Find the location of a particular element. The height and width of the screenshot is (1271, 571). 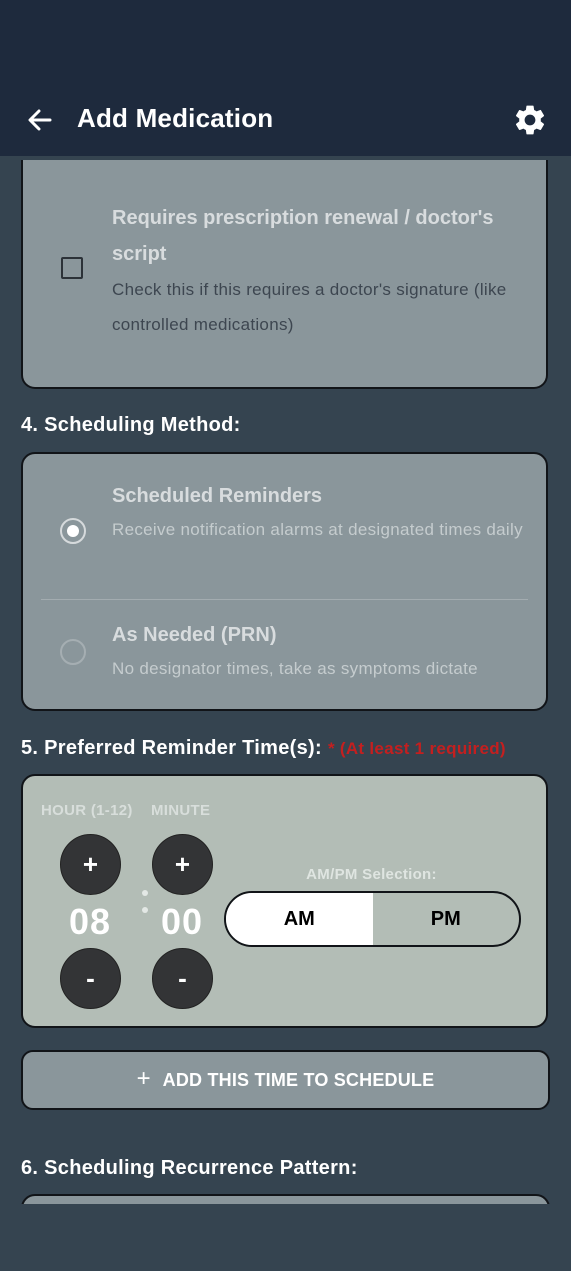

gear-icon is located at coordinates (530, 120).